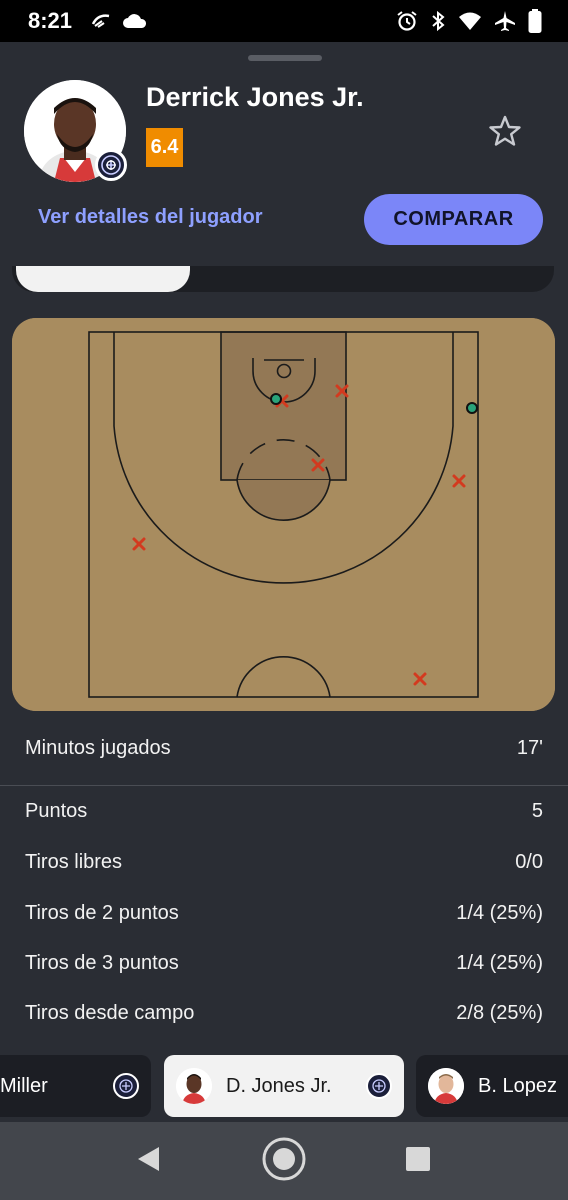 The height and width of the screenshot is (1200, 568). I want to click on stat-label: Tiros de 2 puntos, so click(102, 912).